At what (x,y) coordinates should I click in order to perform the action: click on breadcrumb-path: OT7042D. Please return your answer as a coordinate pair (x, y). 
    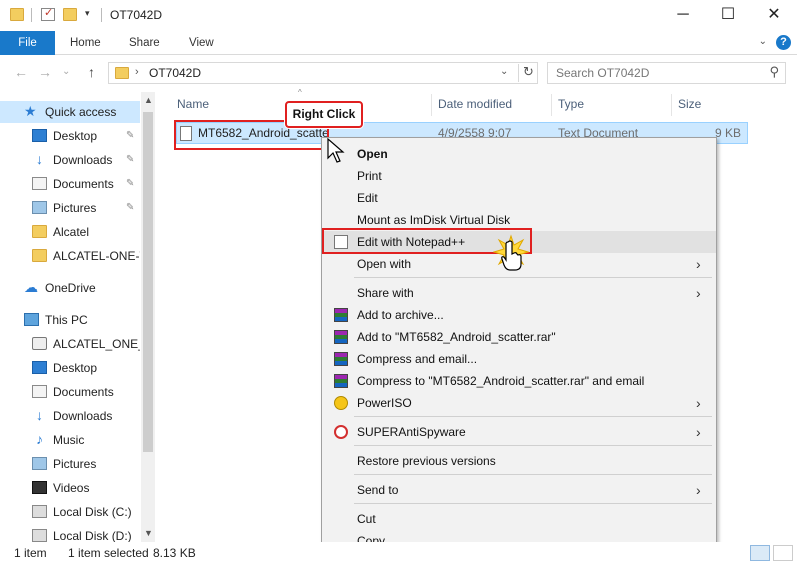
    Looking at the image, I should click on (175, 73).